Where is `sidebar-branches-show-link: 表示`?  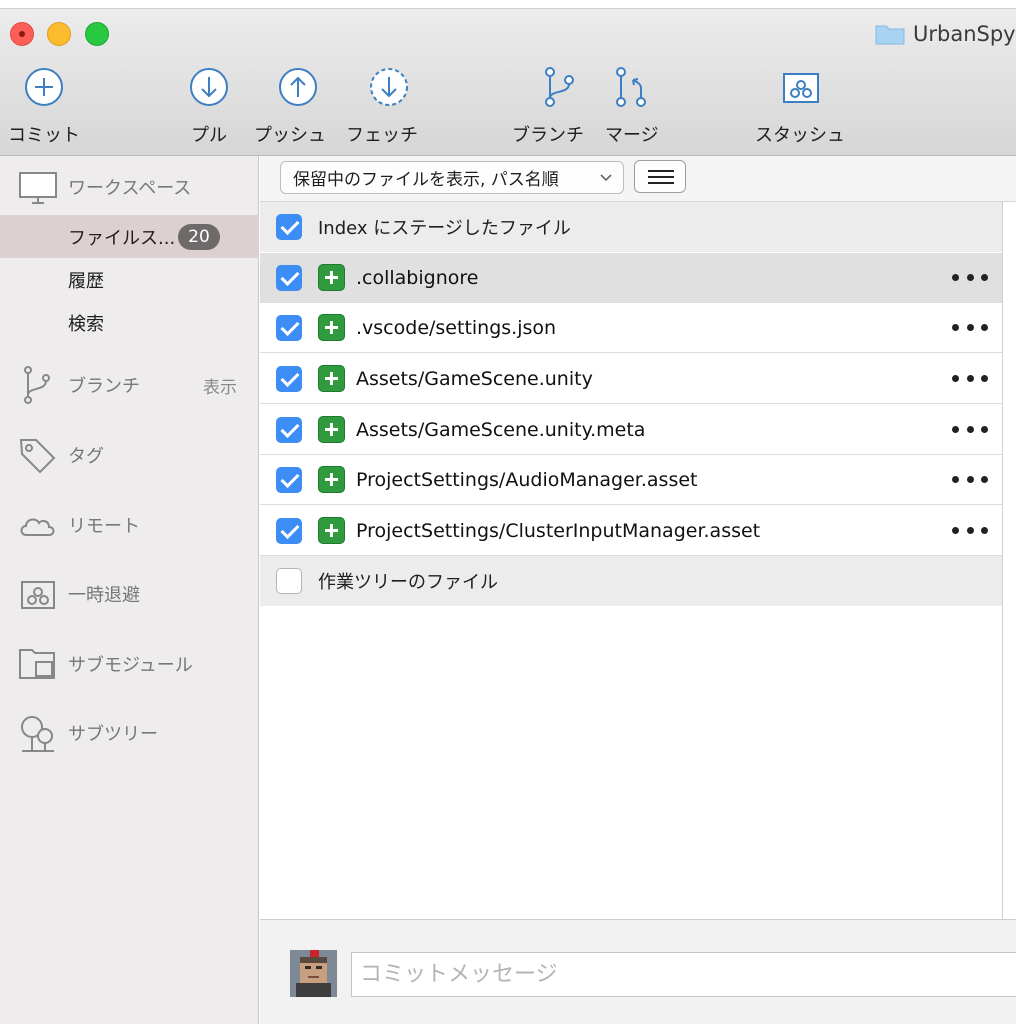 sidebar-branches-show-link: 表示 is located at coordinates (220, 385).